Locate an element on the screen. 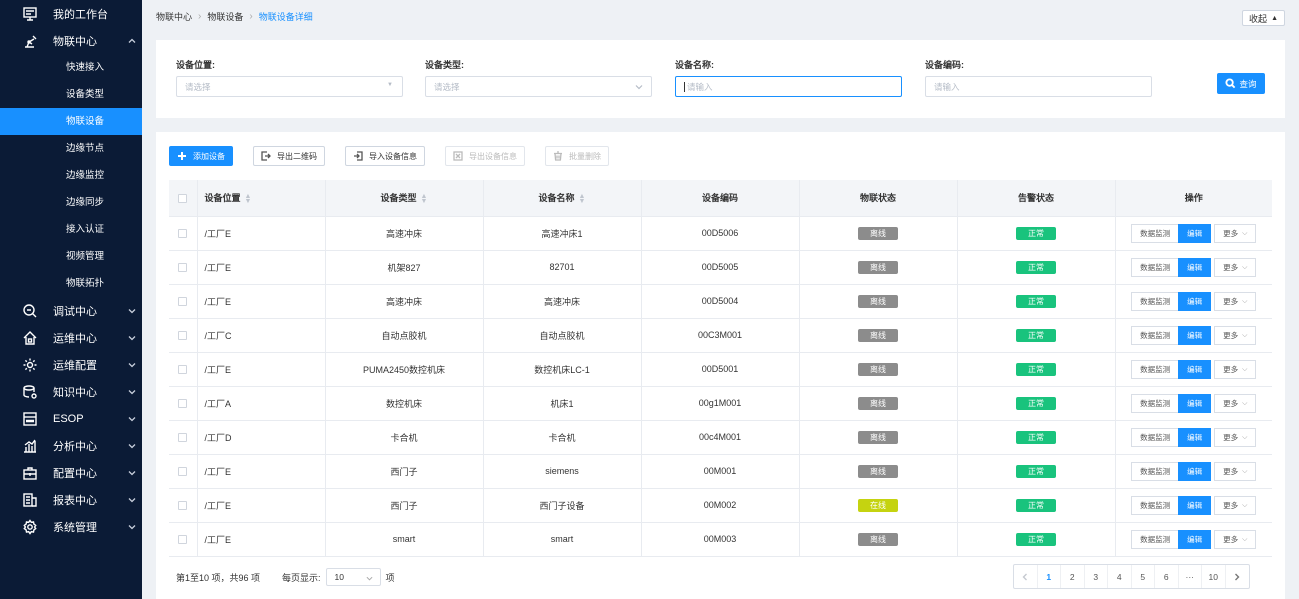 Image resolution: width=1299 pixels, height=599 pixels. column-header-name: 设备名称 ▲ ▼ is located at coordinates (562, 198).